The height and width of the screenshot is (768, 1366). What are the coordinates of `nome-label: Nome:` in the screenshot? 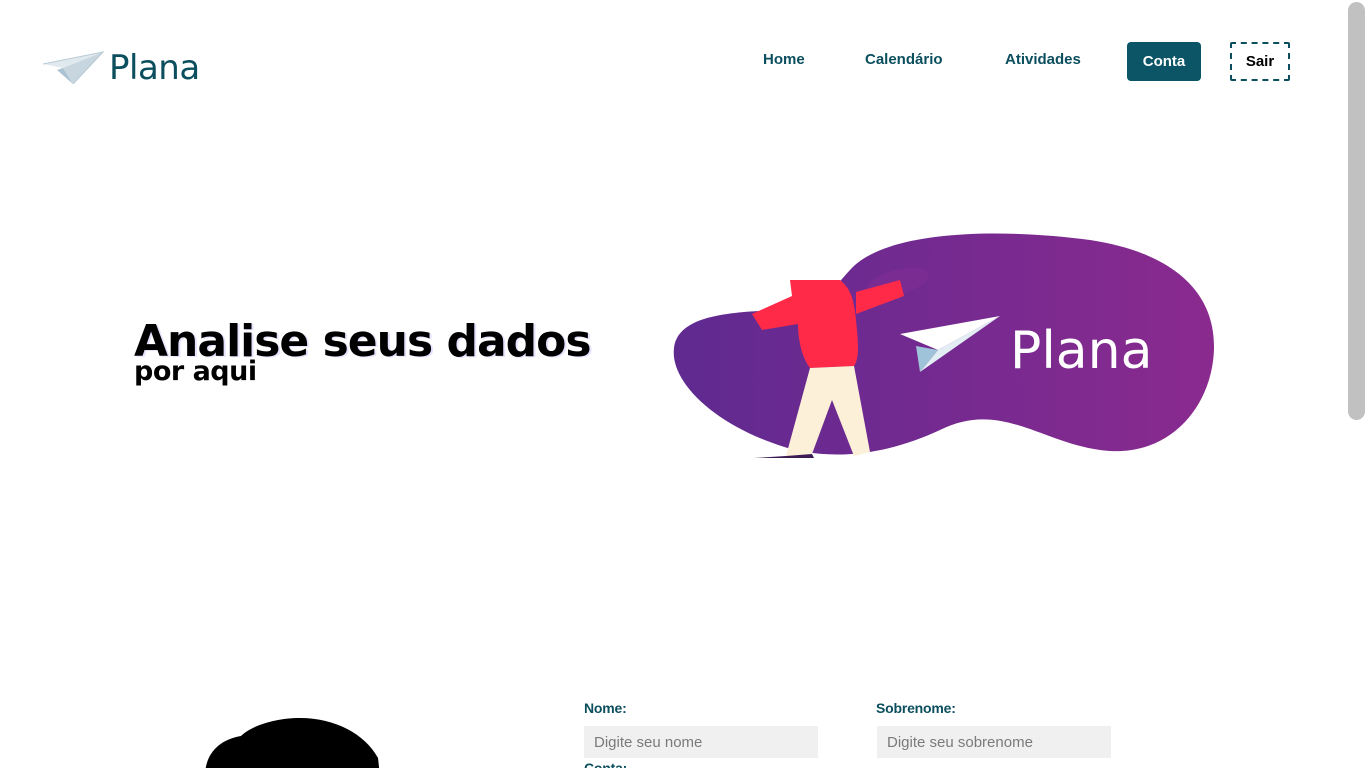 It's located at (605, 708).